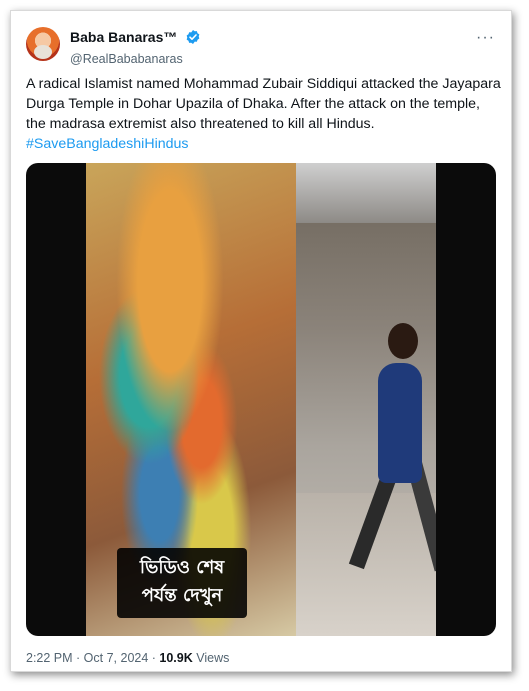 The height and width of the screenshot is (691, 529). Describe the element at coordinates (182, 567) in the screenshot. I see `caption-line-1: ভিডিও শেষ` at that location.